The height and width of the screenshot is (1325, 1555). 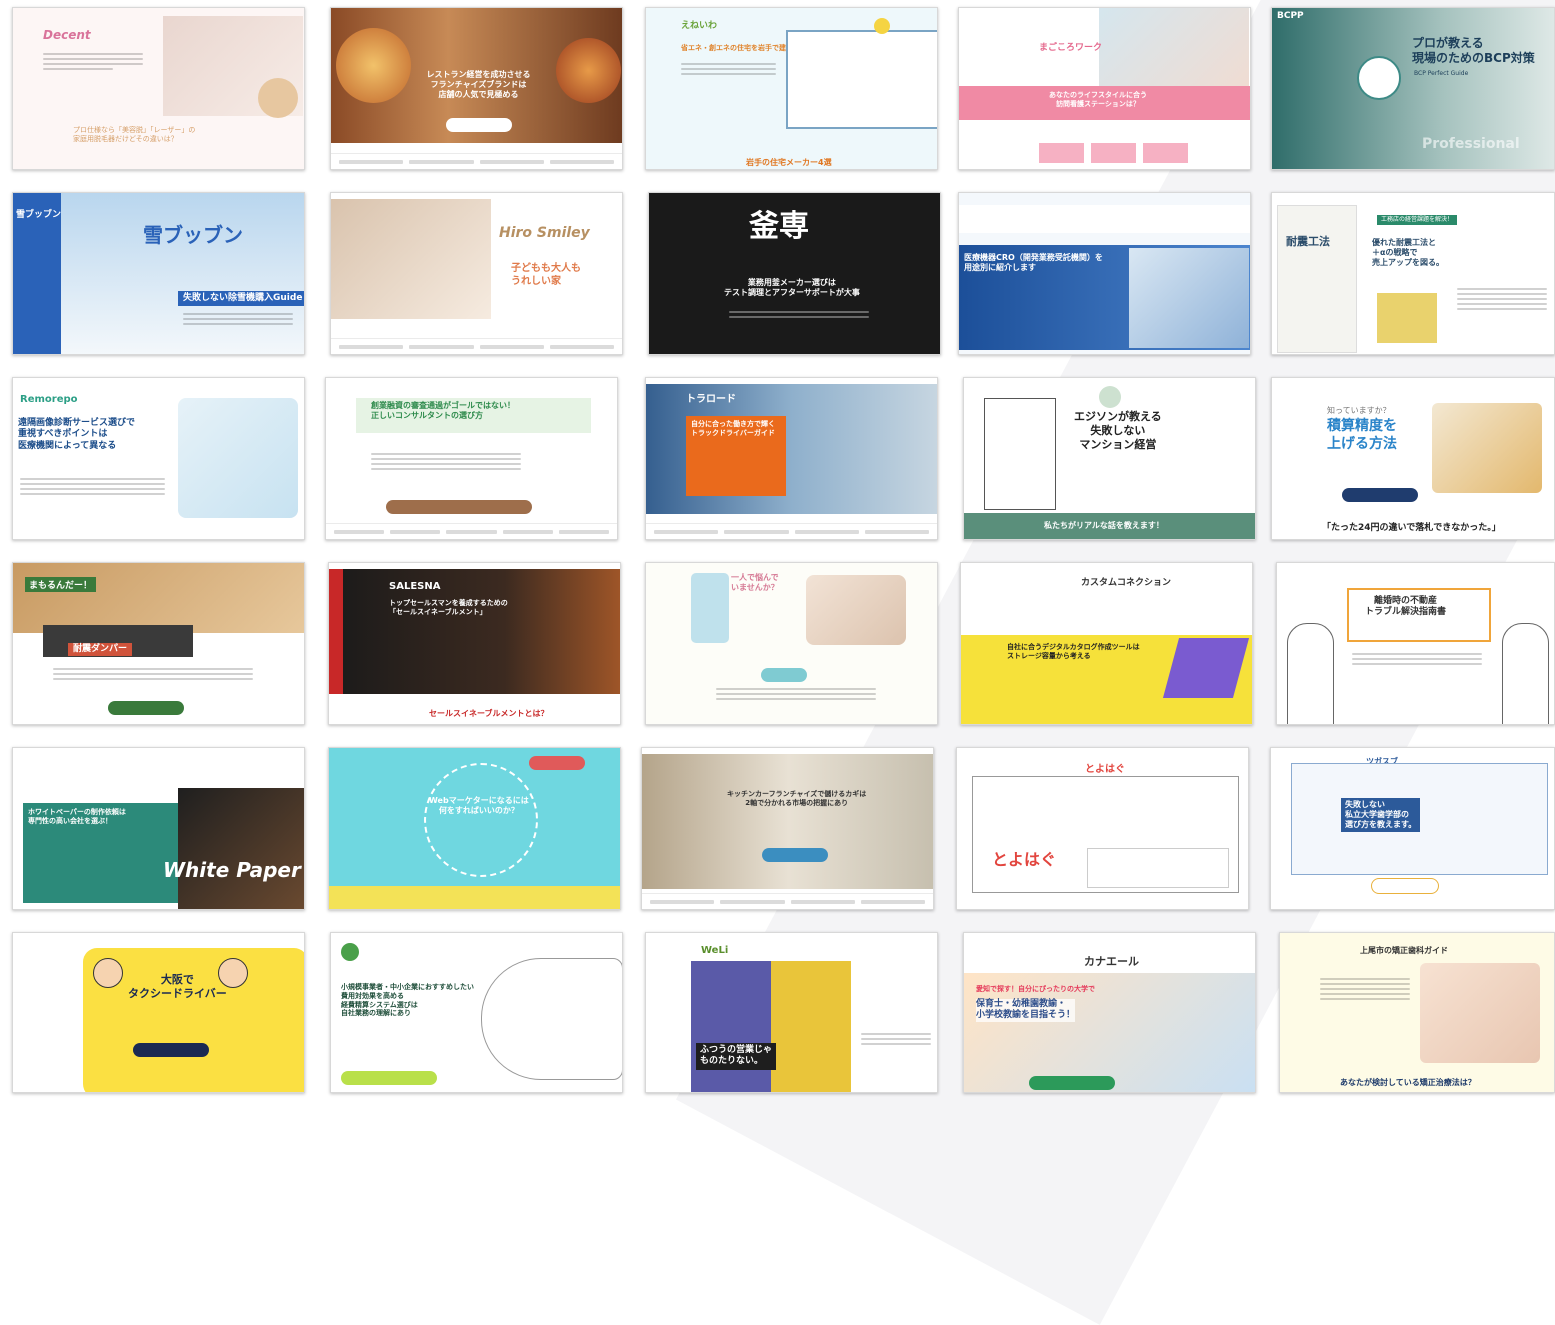 What do you see at coordinates (241, 299) in the screenshot?
I see `hero-heading: 失敗しない除雪機購入Guide` at bounding box center [241, 299].